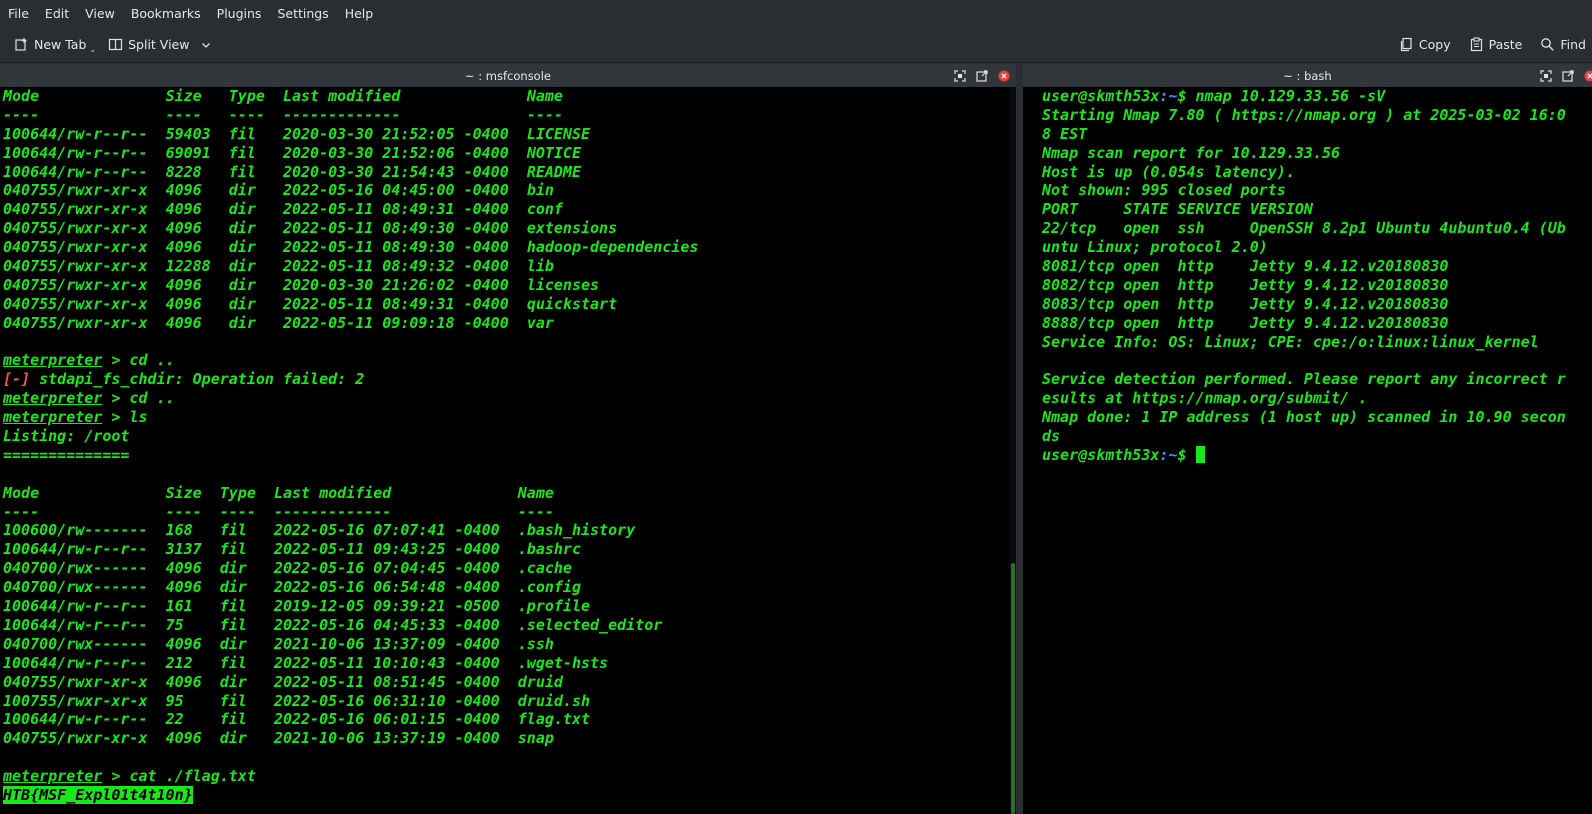  What do you see at coordinates (197, 266) in the screenshot?
I see `cell-size: 12288` at bounding box center [197, 266].